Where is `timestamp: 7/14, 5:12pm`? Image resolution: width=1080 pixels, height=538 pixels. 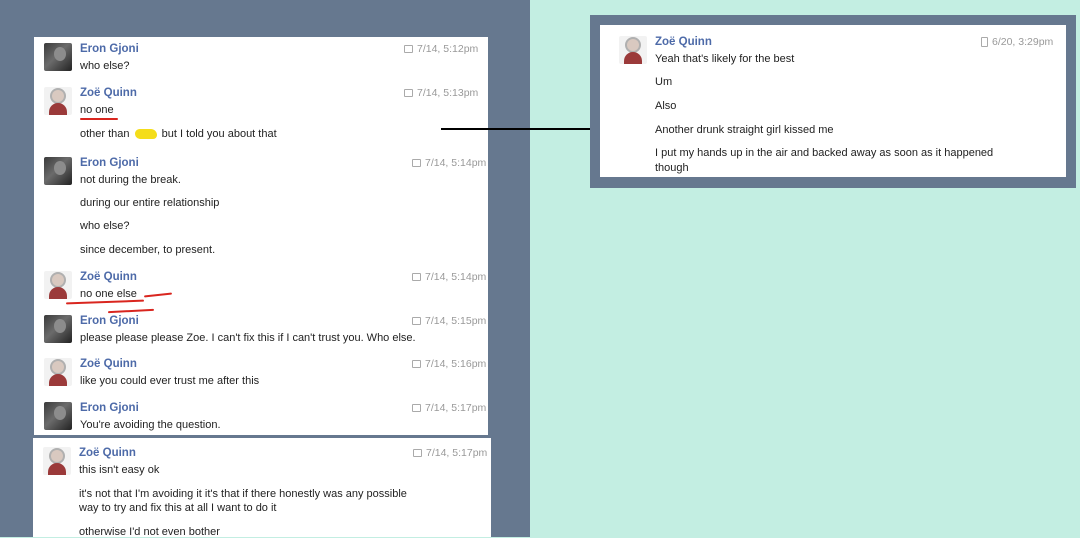 timestamp: 7/14, 5:12pm is located at coordinates (441, 49).